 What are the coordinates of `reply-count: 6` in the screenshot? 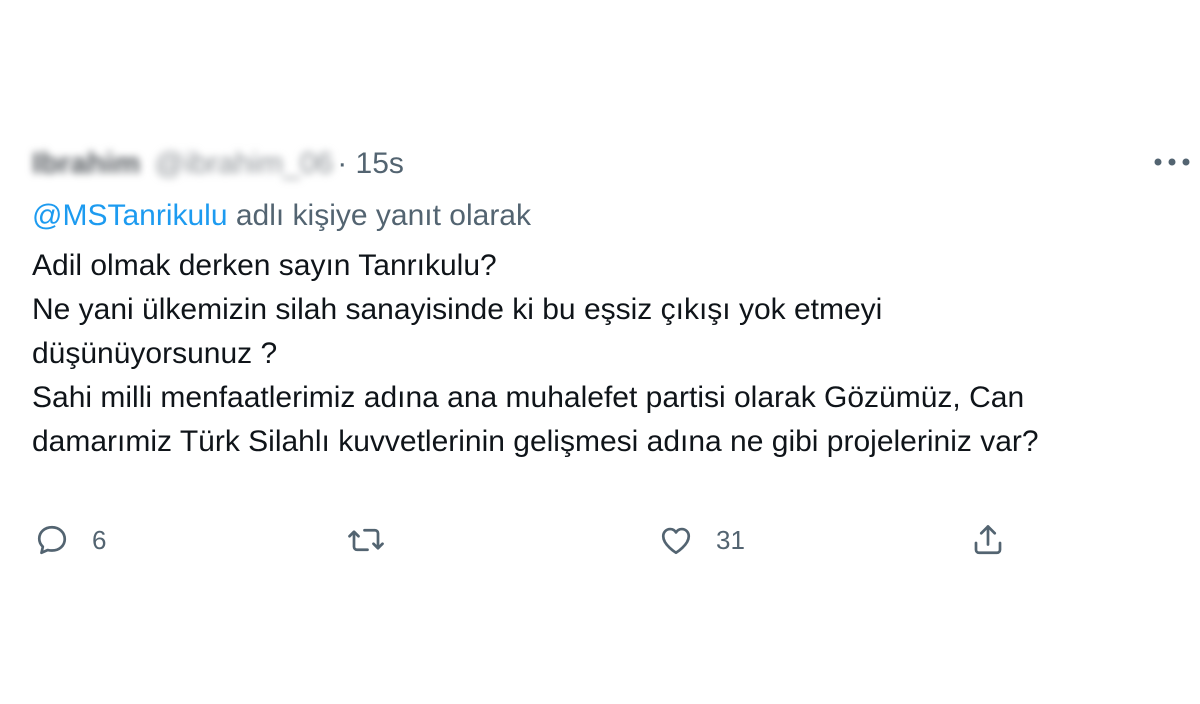 It's located at (99, 539).